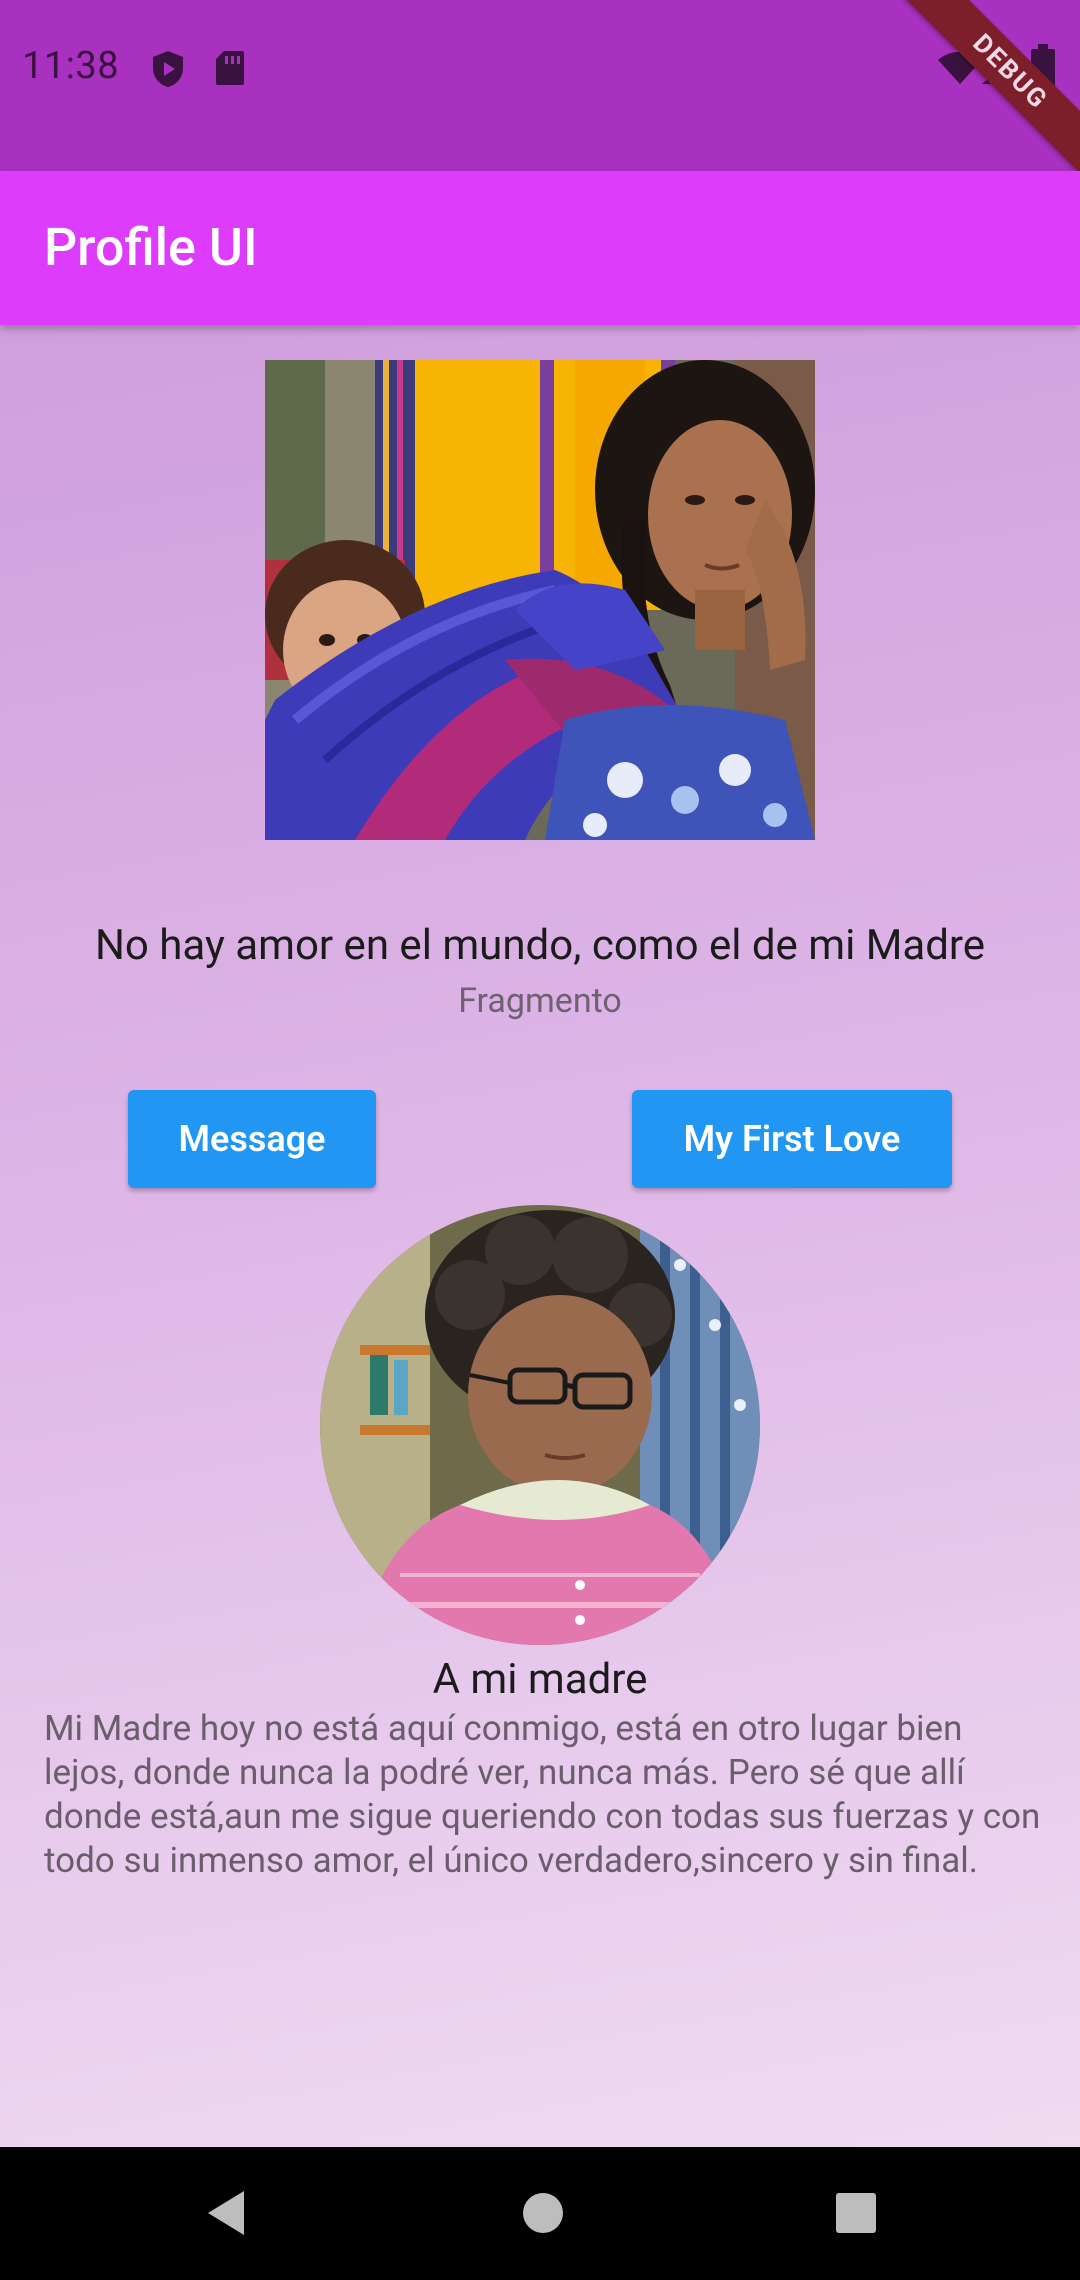 This screenshot has height=2280, width=1080. Describe the element at coordinates (230, 68) in the screenshot. I see `sd-card-icon` at that location.